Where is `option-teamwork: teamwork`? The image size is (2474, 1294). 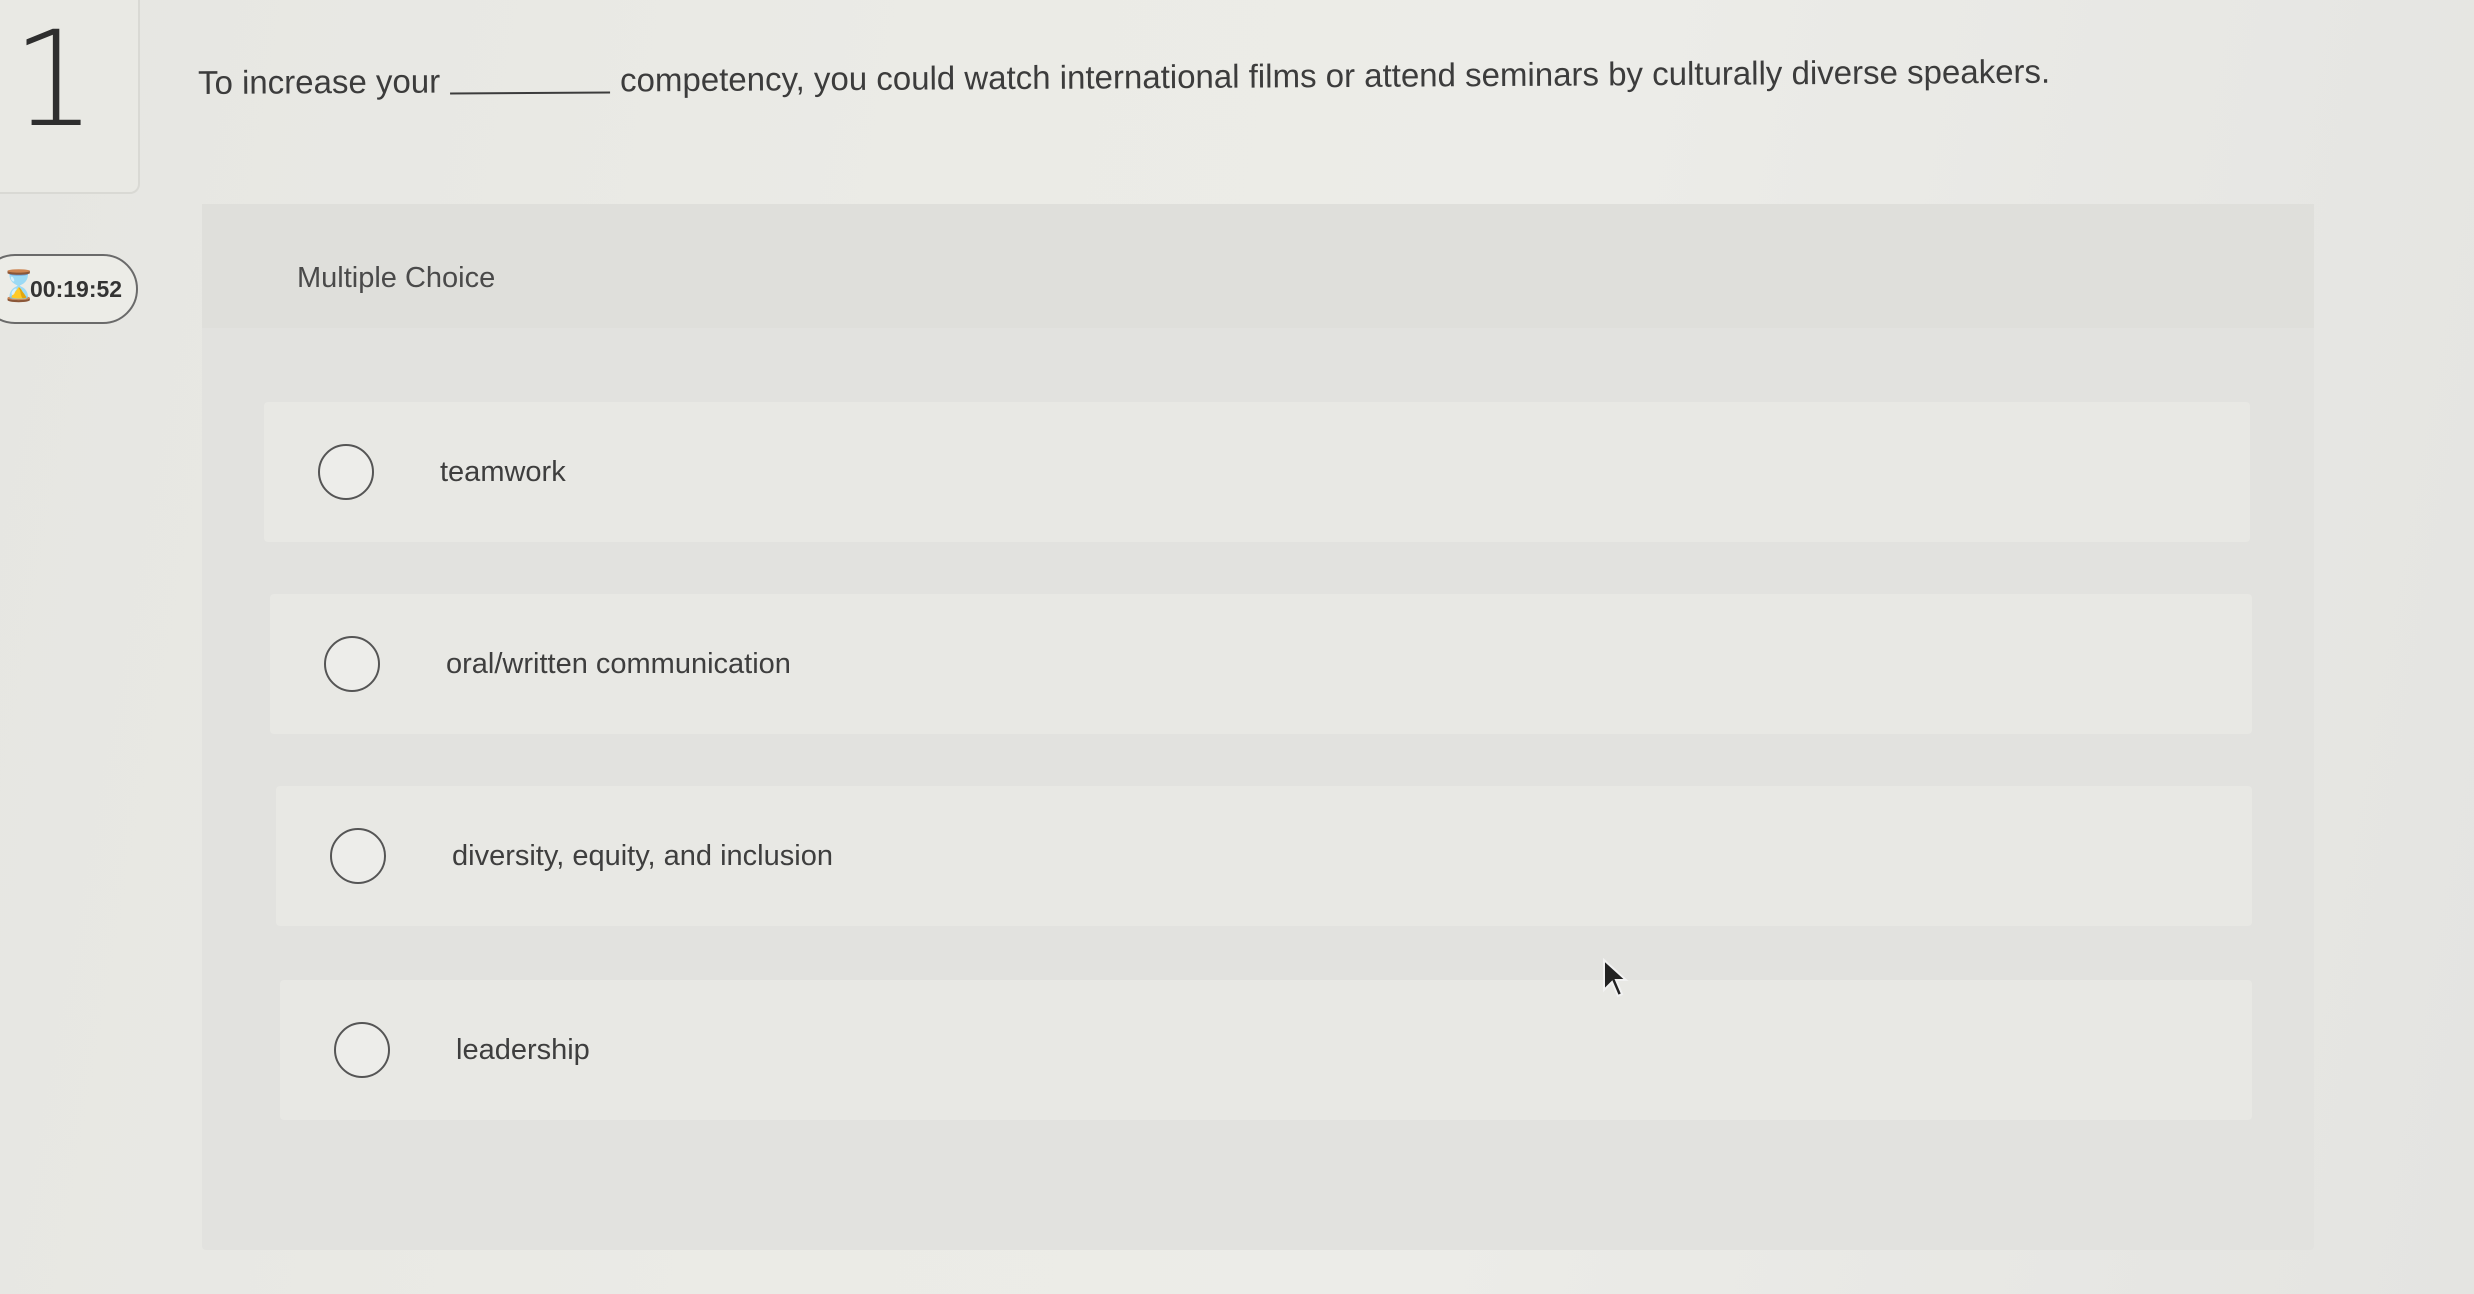 option-teamwork: teamwork is located at coordinates (1257, 472).